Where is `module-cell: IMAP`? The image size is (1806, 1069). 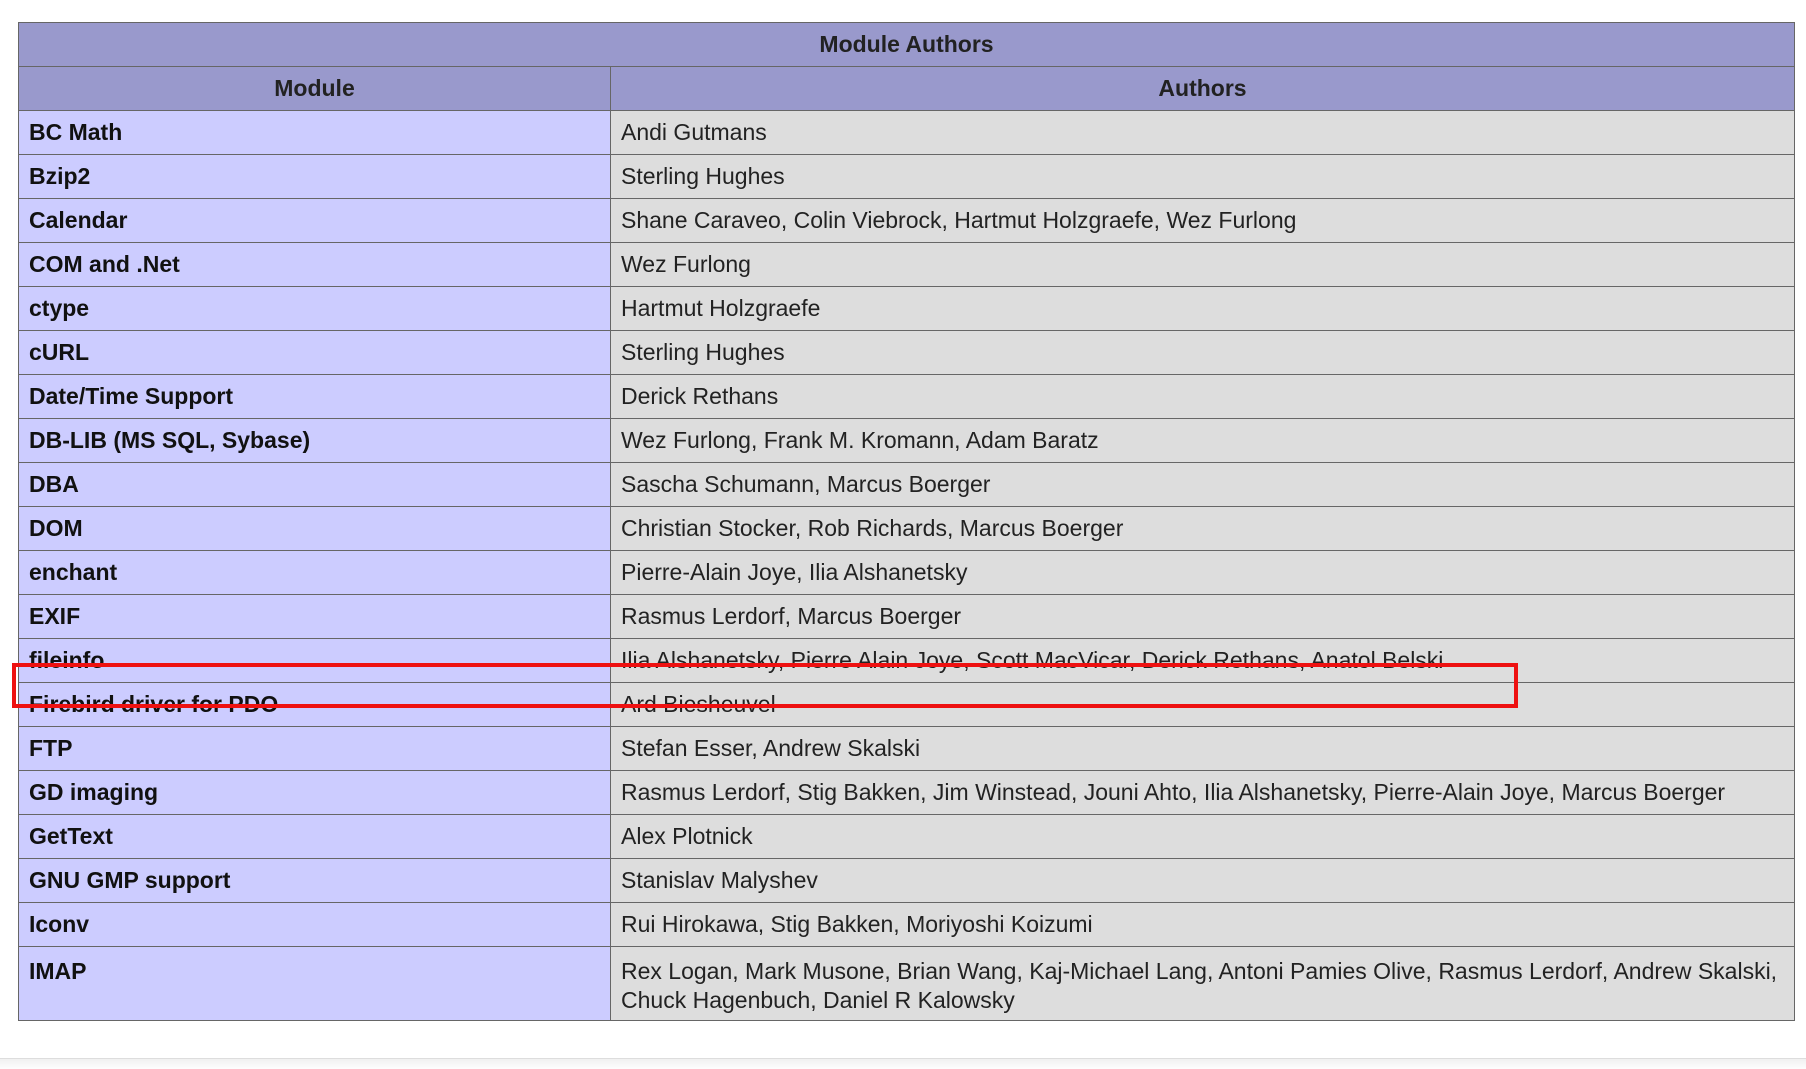 module-cell: IMAP is located at coordinates (314, 983).